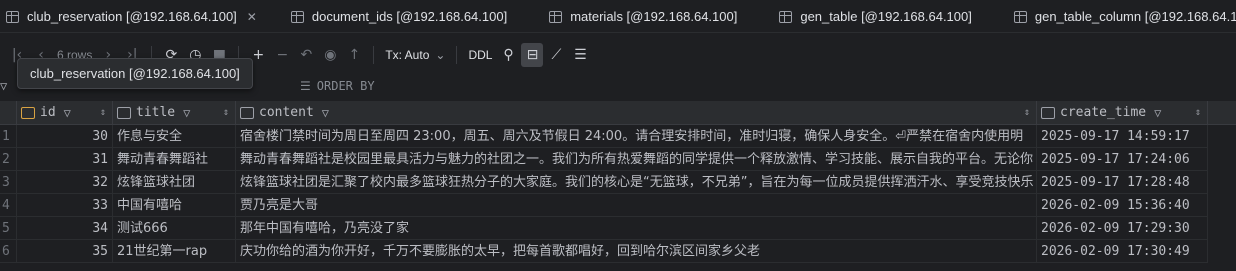 The width and height of the screenshot is (1236, 271). I want to click on tab-label: document_ids [@192.168.64.100], so click(409, 16).